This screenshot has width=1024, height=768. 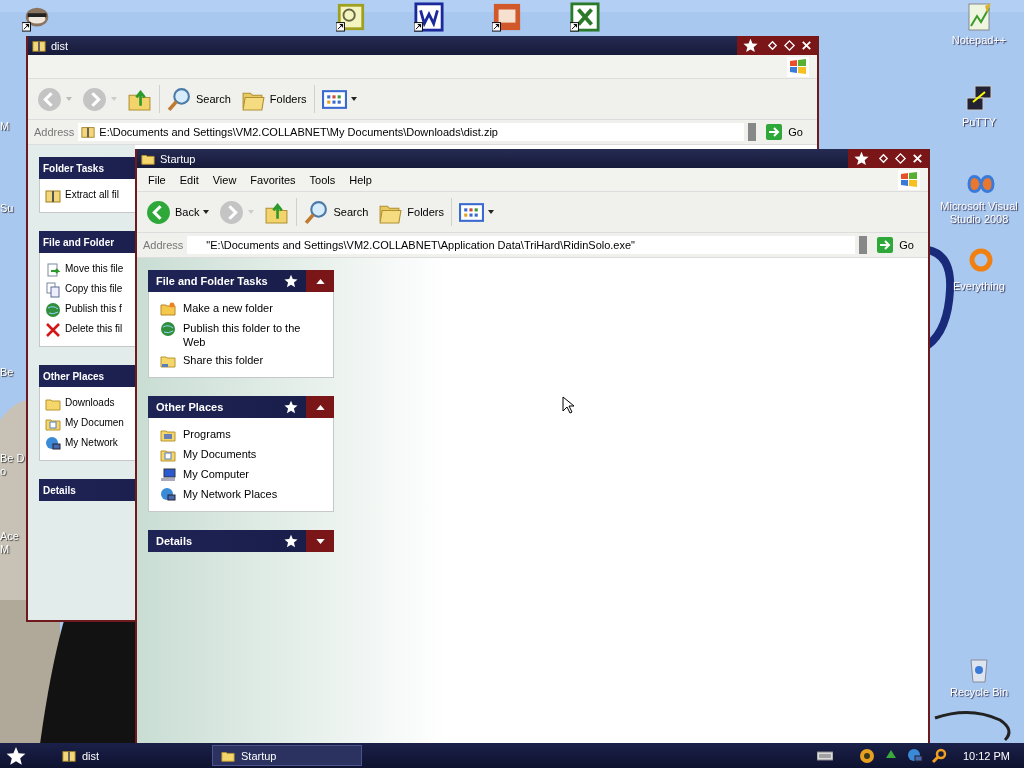 What do you see at coordinates (216, 474) in the screenshot?
I see `task-link: My Computer` at bounding box center [216, 474].